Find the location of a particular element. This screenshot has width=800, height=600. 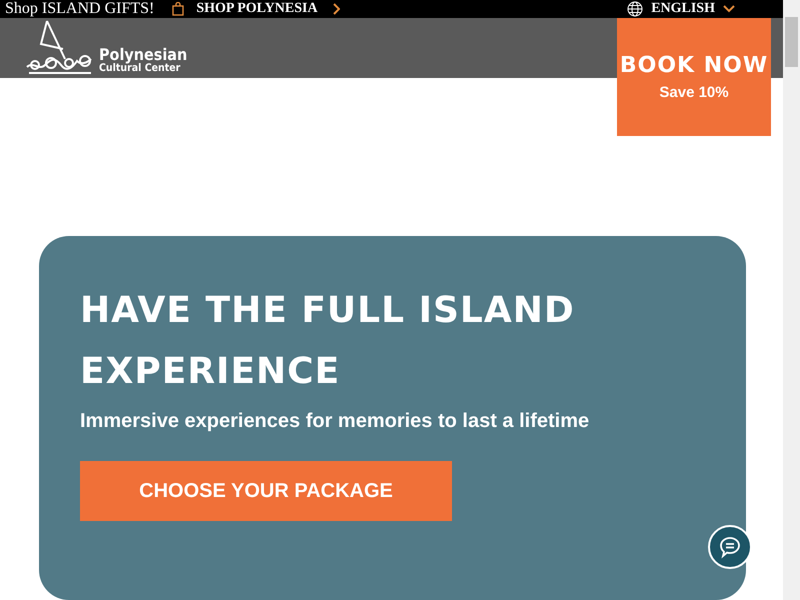

chat-bubble-icon is located at coordinates (730, 547).